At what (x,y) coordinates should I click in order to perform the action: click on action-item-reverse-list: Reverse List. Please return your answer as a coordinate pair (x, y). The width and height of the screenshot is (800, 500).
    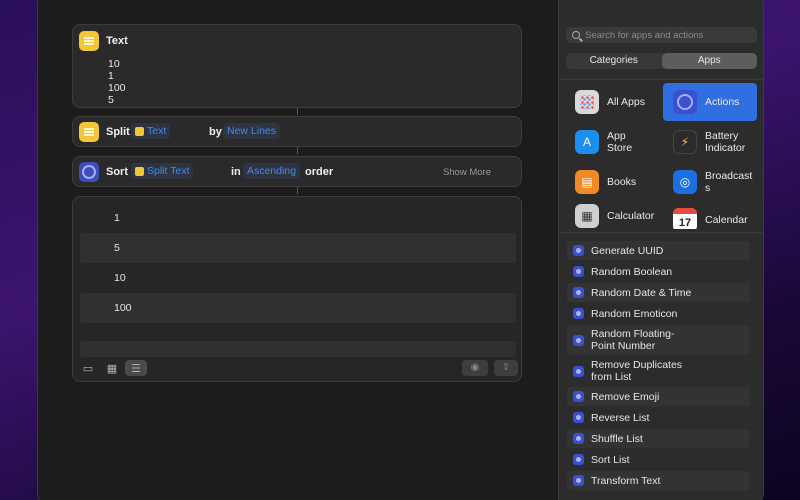
    Looking at the image, I should click on (658, 417).